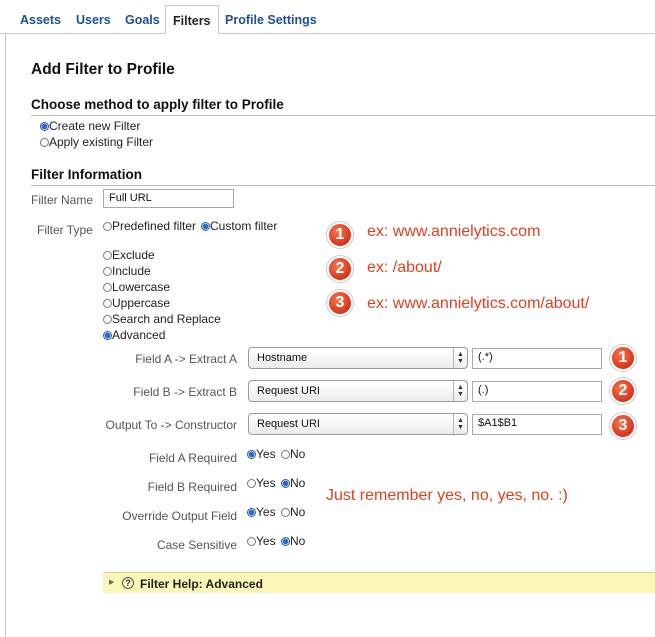 This screenshot has height=637, width=655. Describe the element at coordinates (62, 200) in the screenshot. I see `filter-name-label: Filter Name` at that location.